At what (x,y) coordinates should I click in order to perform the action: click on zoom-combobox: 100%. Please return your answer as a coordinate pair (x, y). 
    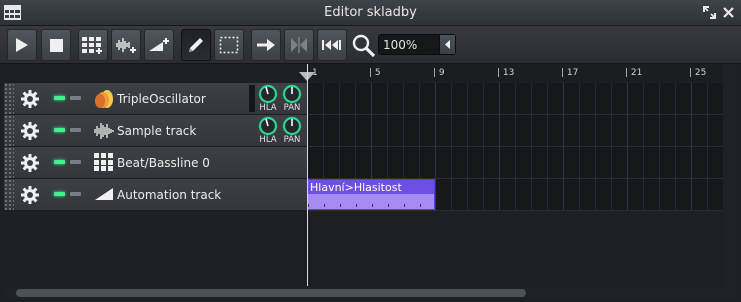
    Looking at the image, I should click on (417, 44).